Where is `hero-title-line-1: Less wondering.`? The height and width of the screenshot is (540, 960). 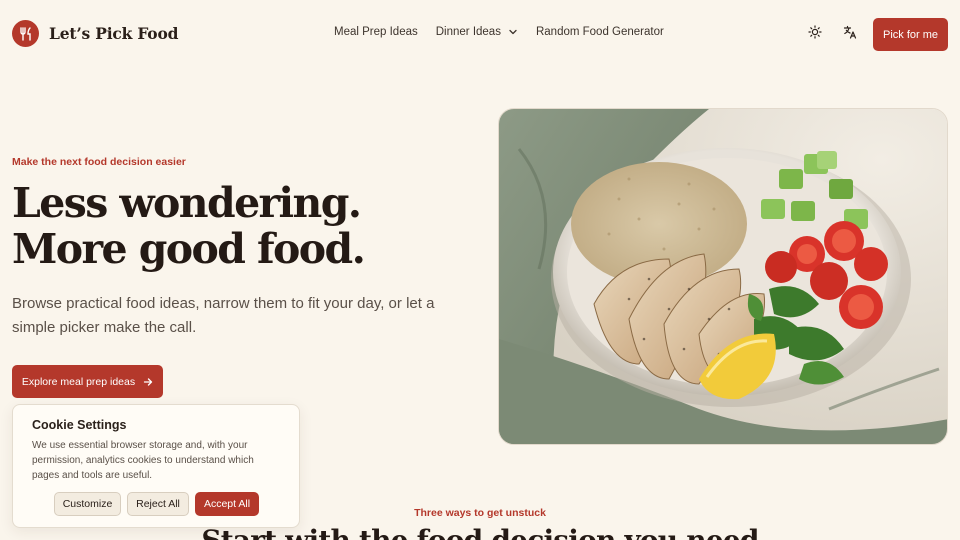 hero-title-line-1: Less wondering. is located at coordinates (187, 203).